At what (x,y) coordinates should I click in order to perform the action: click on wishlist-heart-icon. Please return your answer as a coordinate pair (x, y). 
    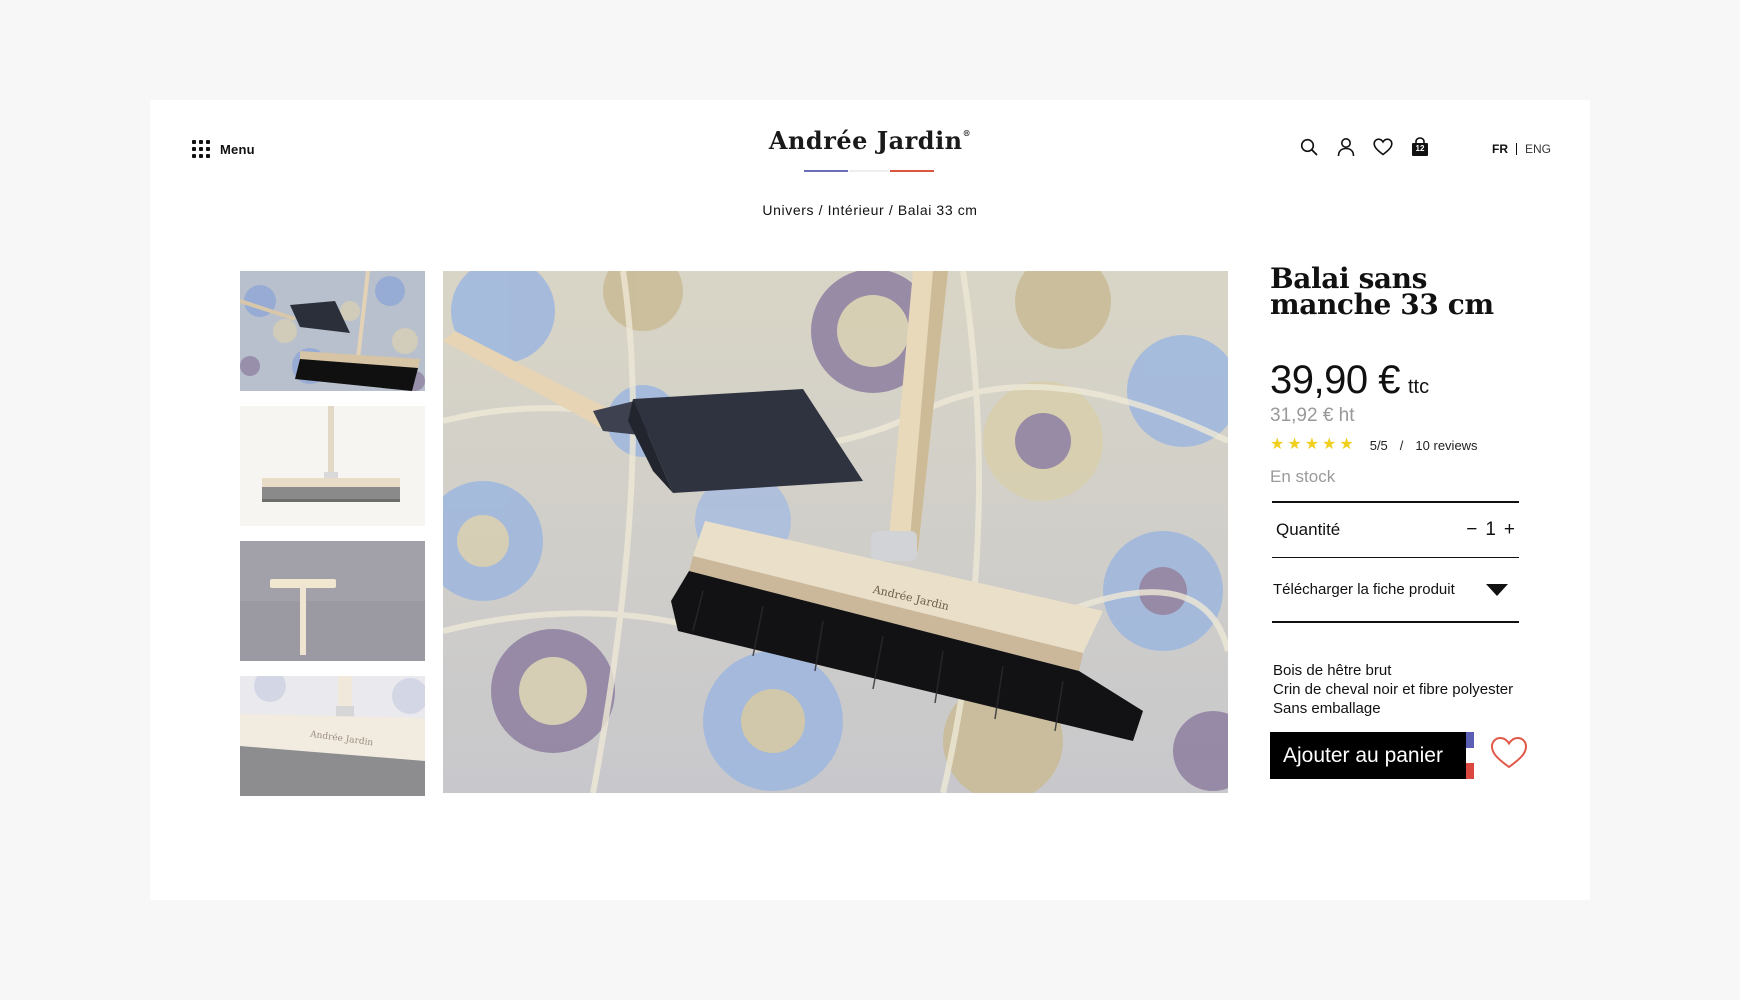
    Looking at the image, I should click on (1509, 755).